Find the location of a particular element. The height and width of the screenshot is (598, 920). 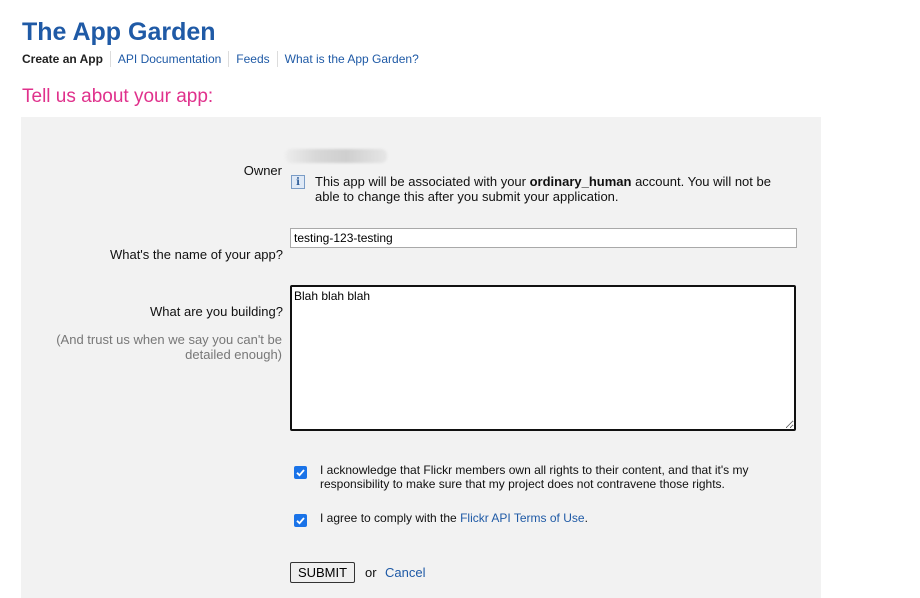

nav-api-documentation: API Documentation is located at coordinates (168, 59).